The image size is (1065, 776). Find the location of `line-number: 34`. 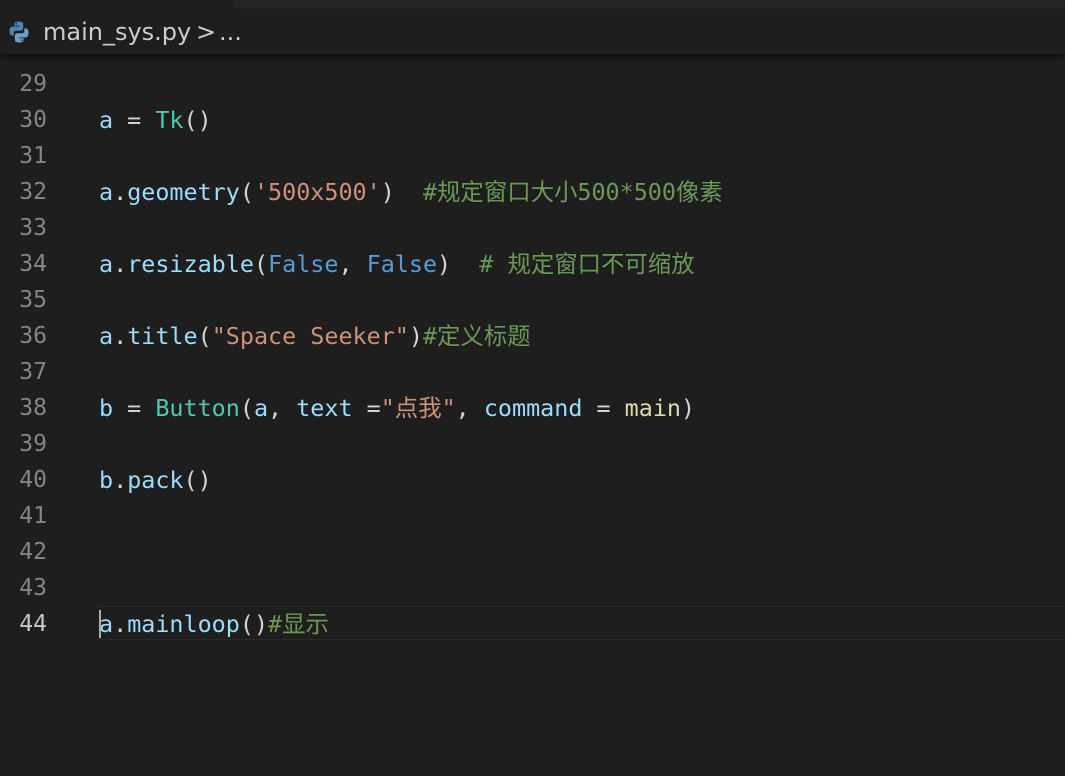

line-number: 34 is located at coordinates (33, 264).